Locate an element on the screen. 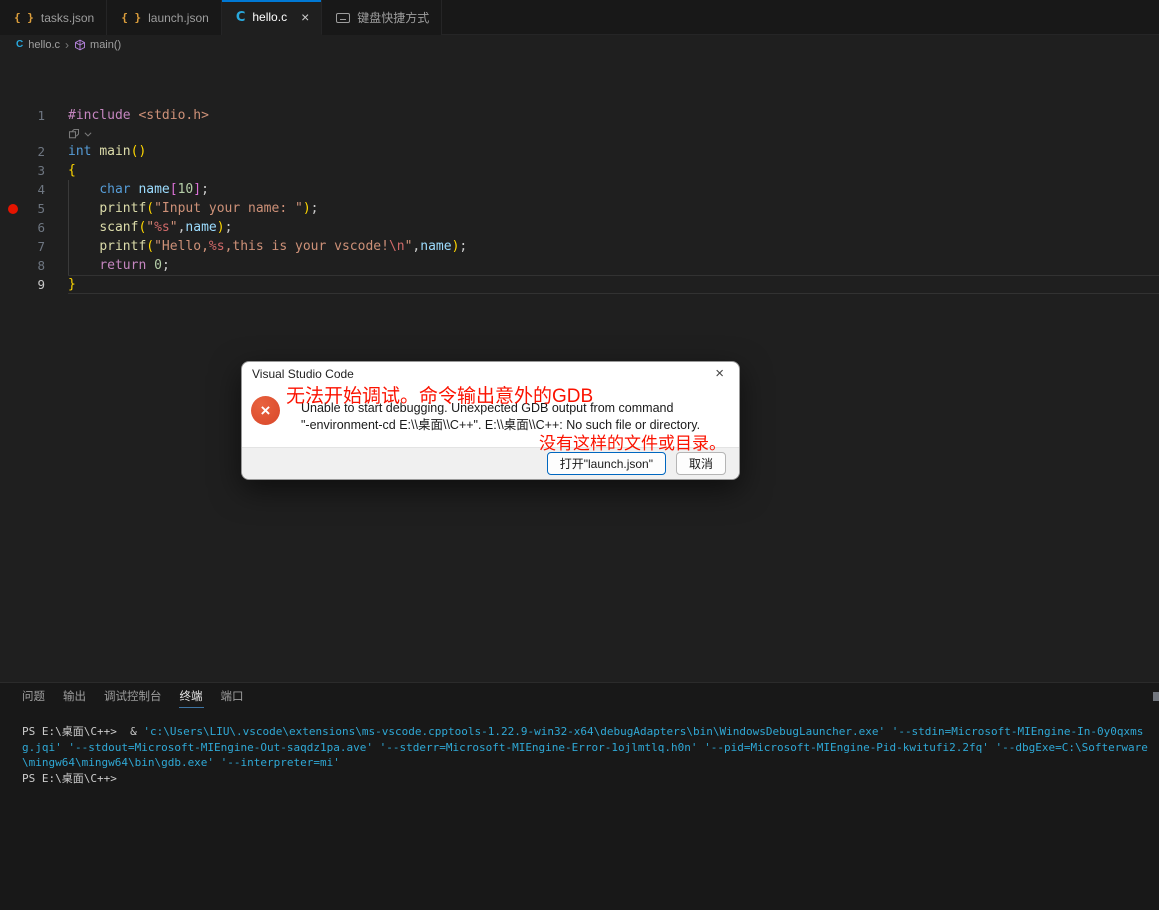  line-number: 8 is located at coordinates (41, 265).